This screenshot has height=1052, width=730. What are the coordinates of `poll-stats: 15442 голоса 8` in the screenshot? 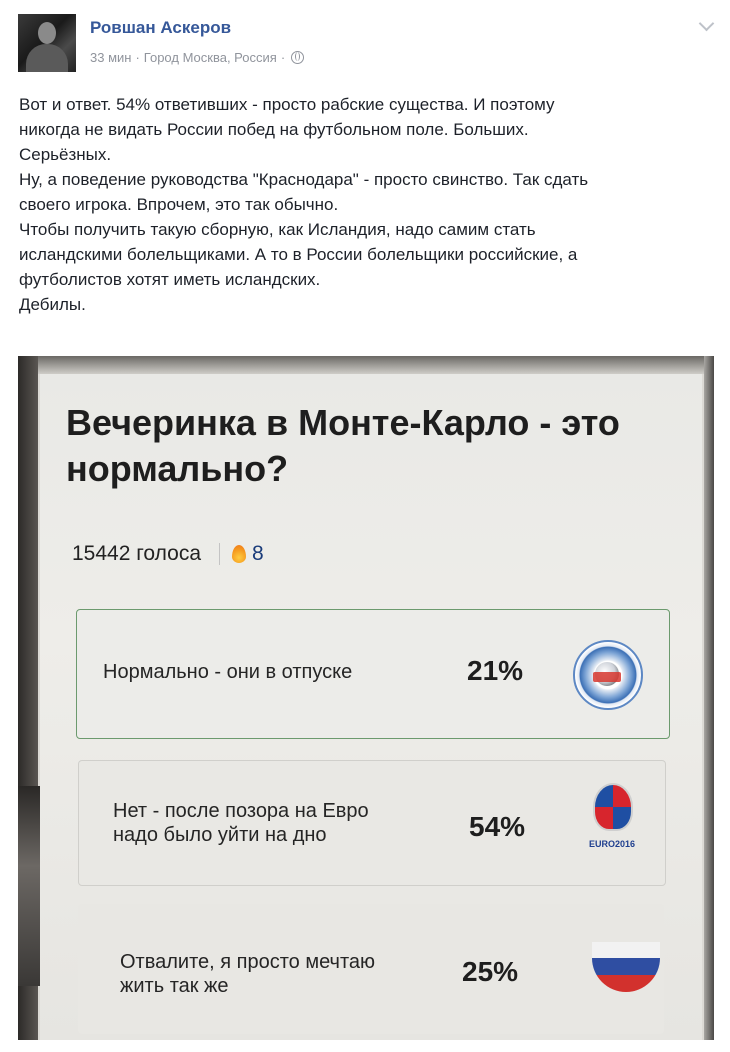 It's located at (168, 554).